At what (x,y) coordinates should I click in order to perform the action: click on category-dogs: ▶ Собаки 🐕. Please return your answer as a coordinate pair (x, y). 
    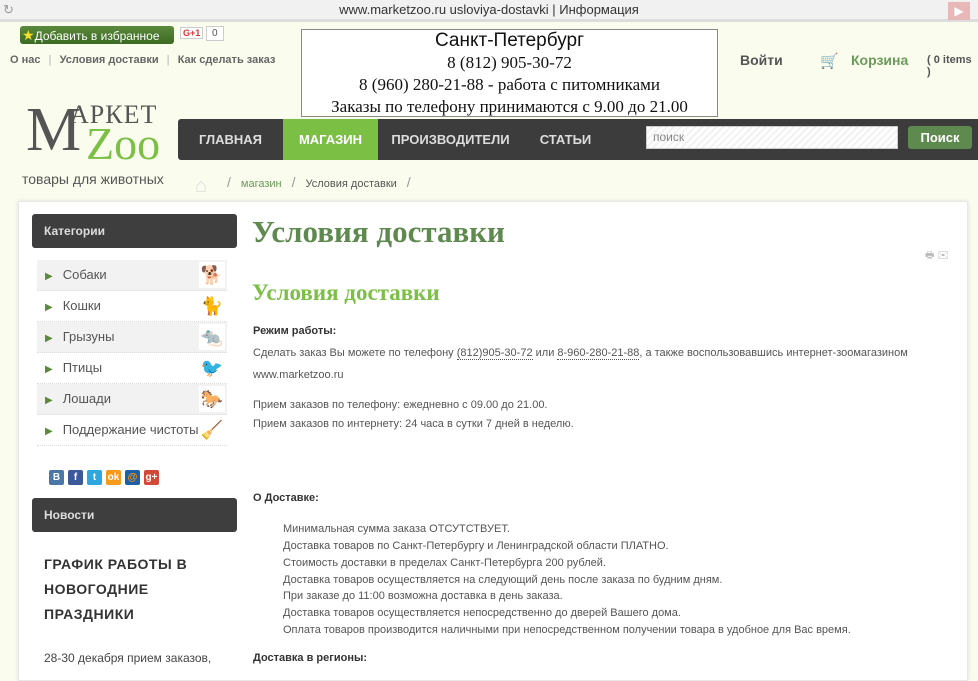
    Looking at the image, I should click on (132, 275).